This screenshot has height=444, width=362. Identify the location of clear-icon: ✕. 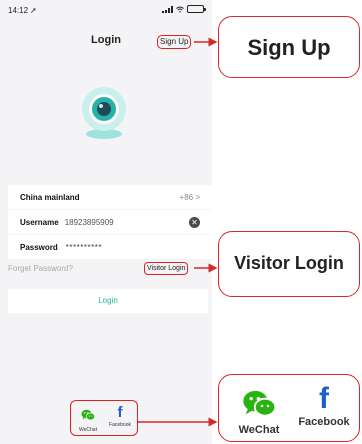
(194, 222).